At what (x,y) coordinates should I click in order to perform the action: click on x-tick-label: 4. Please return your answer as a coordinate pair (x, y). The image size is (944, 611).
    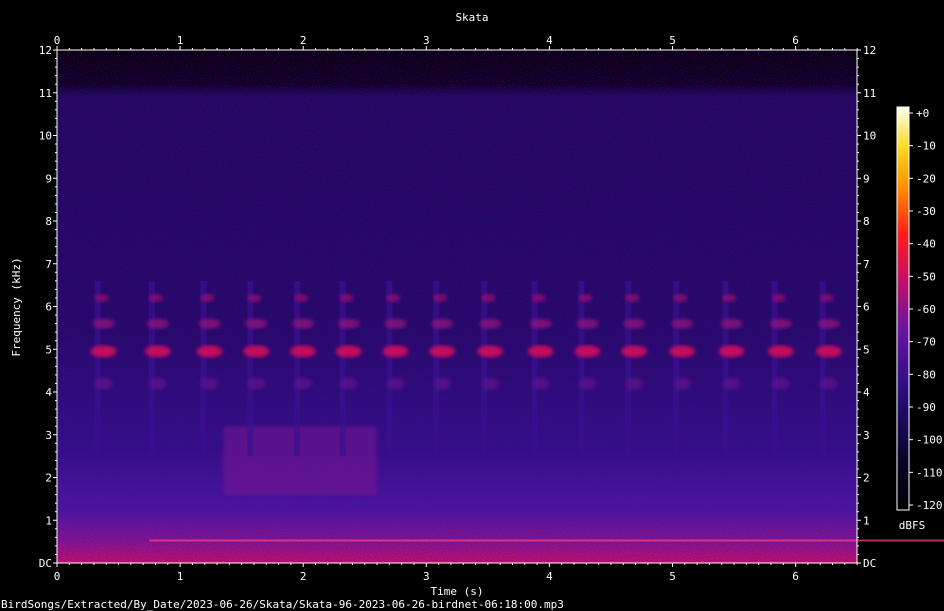
    Looking at the image, I should click on (549, 40).